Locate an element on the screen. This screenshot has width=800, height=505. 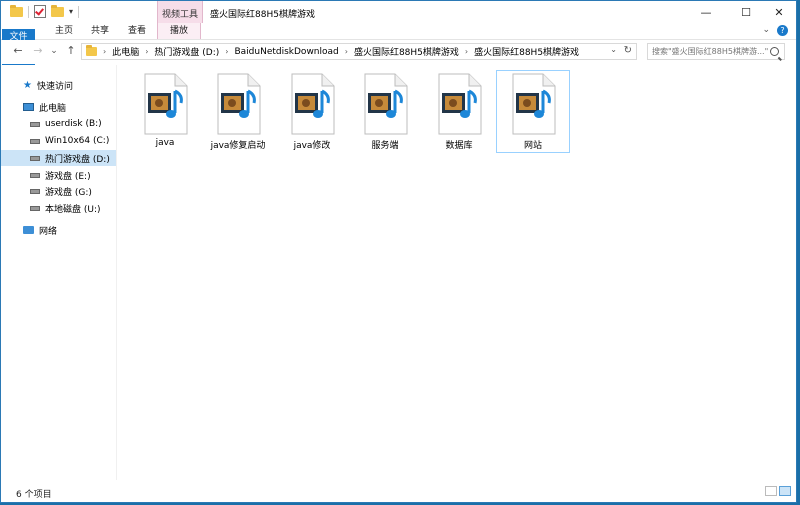
file-item-website: 网站 is located at coordinates (533, 111).